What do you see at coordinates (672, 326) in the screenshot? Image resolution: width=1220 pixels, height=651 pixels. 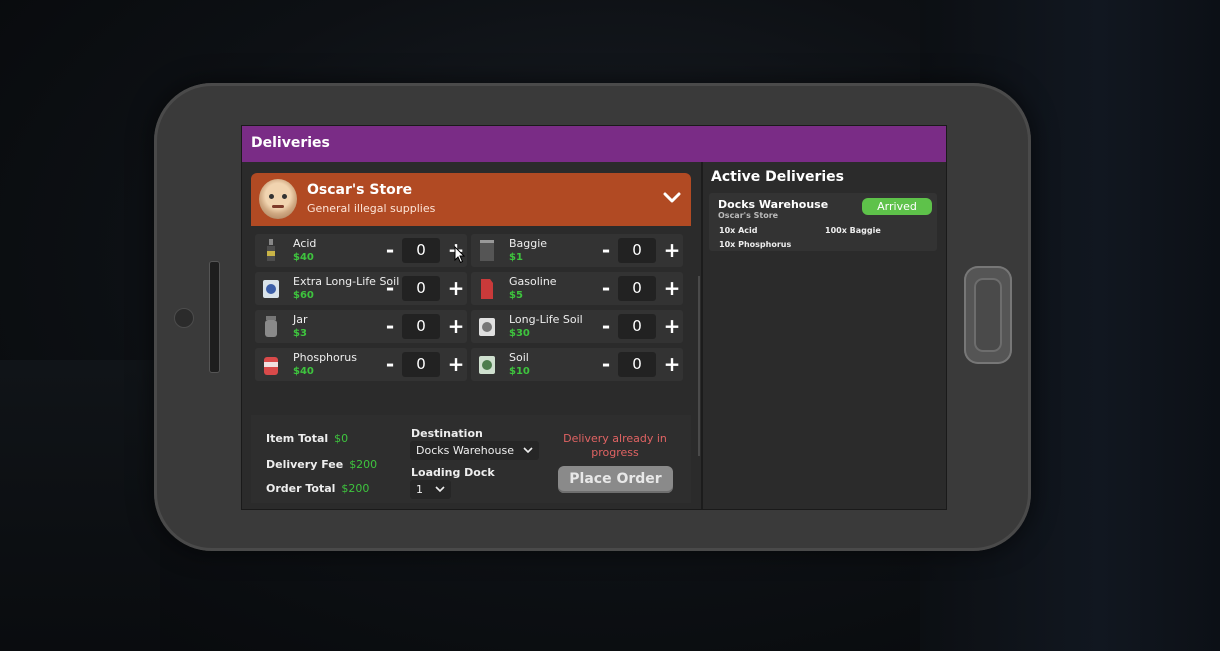 I see `increase-long-life-soil-button: +` at bounding box center [672, 326].